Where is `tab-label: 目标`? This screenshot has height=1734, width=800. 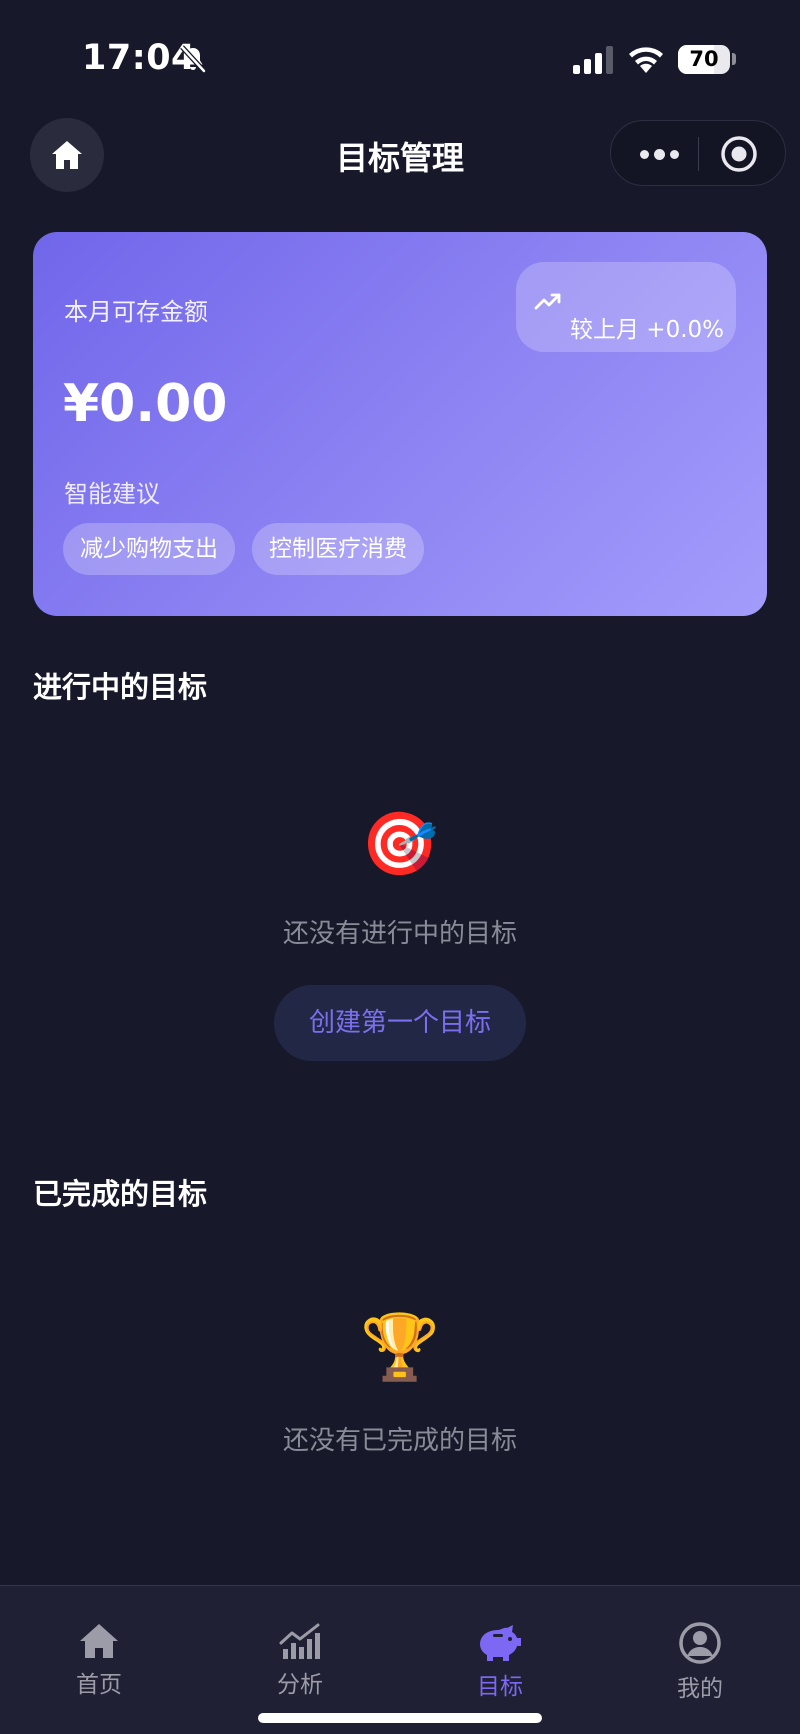 tab-label: 目标 is located at coordinates (500, 1687).